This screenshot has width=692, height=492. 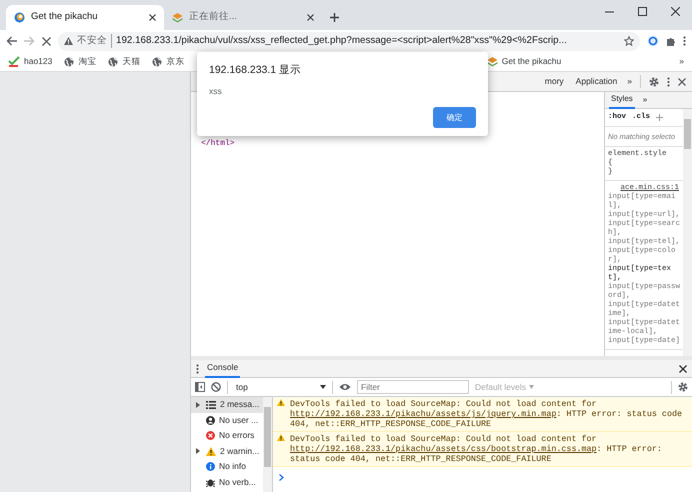 What do you see at coordinates (334, 17) in the screenshot?
I see `new-tab-icon` at bounding box center [334, 17].